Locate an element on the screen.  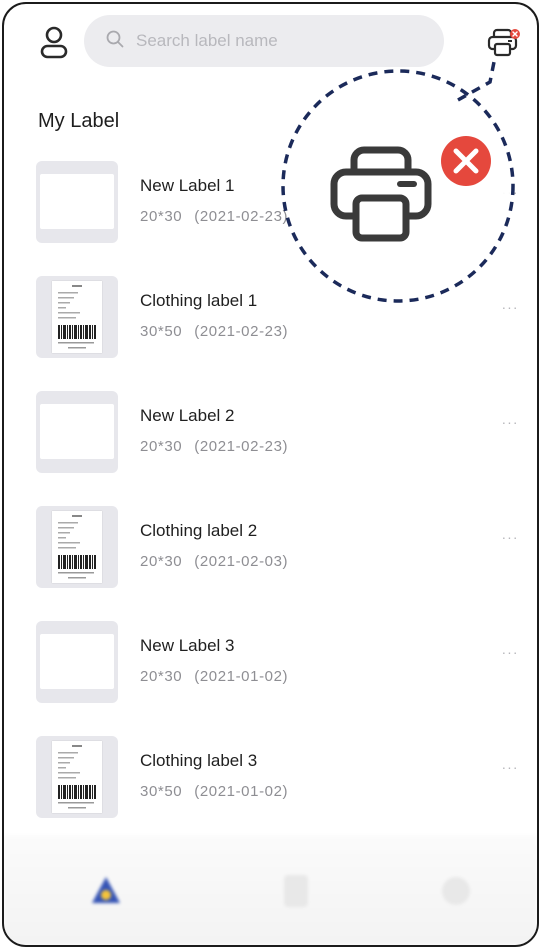
header-bar is located at coordinates (270, 39).